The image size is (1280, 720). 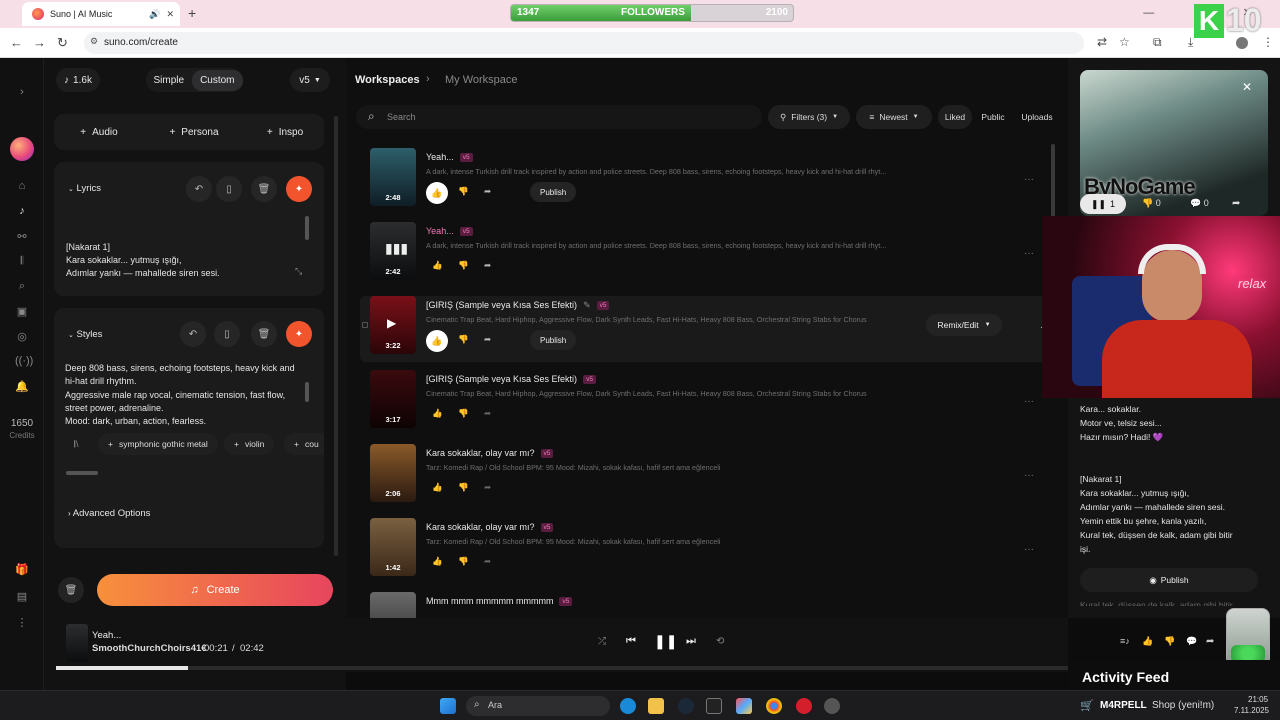 I want to click on style-tag: + symphonic gothic metal, so click(x=158, y=444).